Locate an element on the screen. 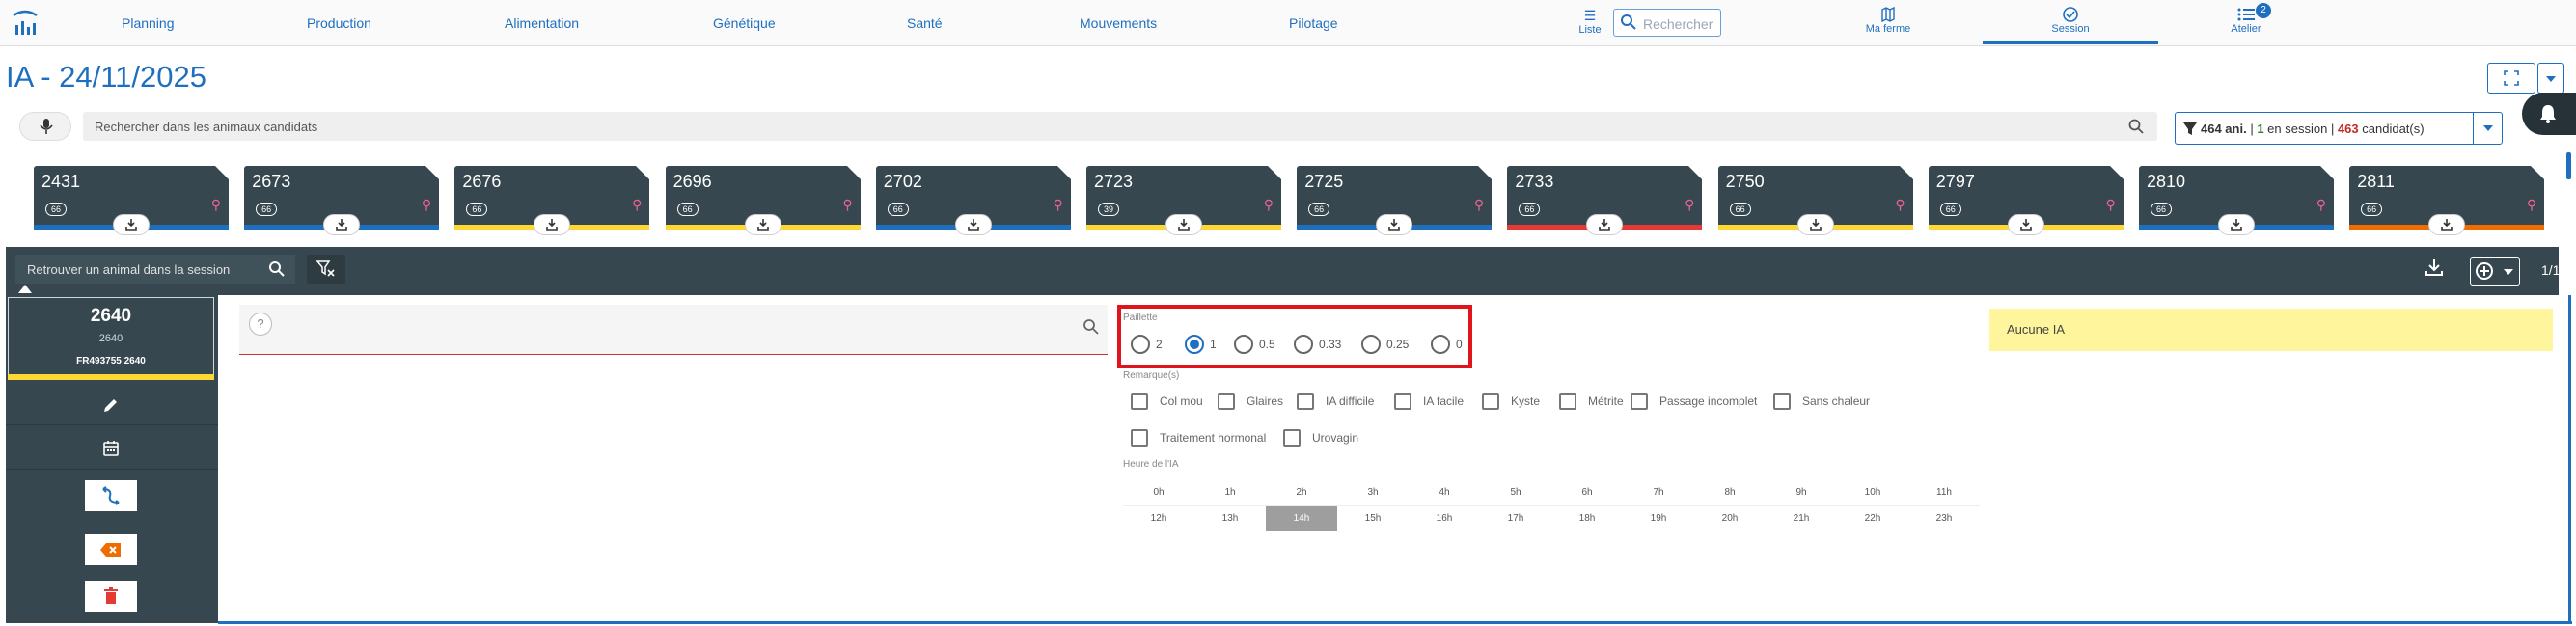 This screenshot has width=2576, height=626. add-animal-button is located at coordinates (2495, 272).